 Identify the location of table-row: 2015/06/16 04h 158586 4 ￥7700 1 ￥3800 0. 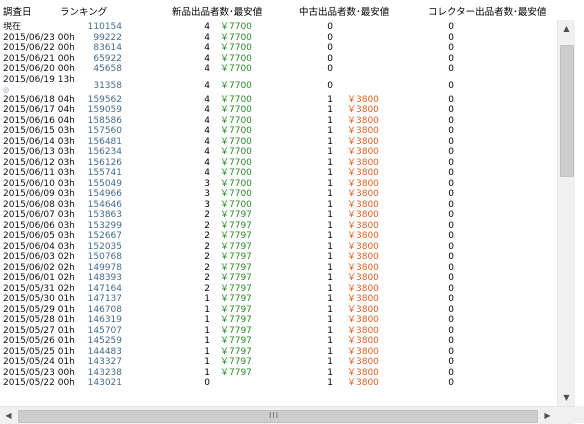
(278, 121).